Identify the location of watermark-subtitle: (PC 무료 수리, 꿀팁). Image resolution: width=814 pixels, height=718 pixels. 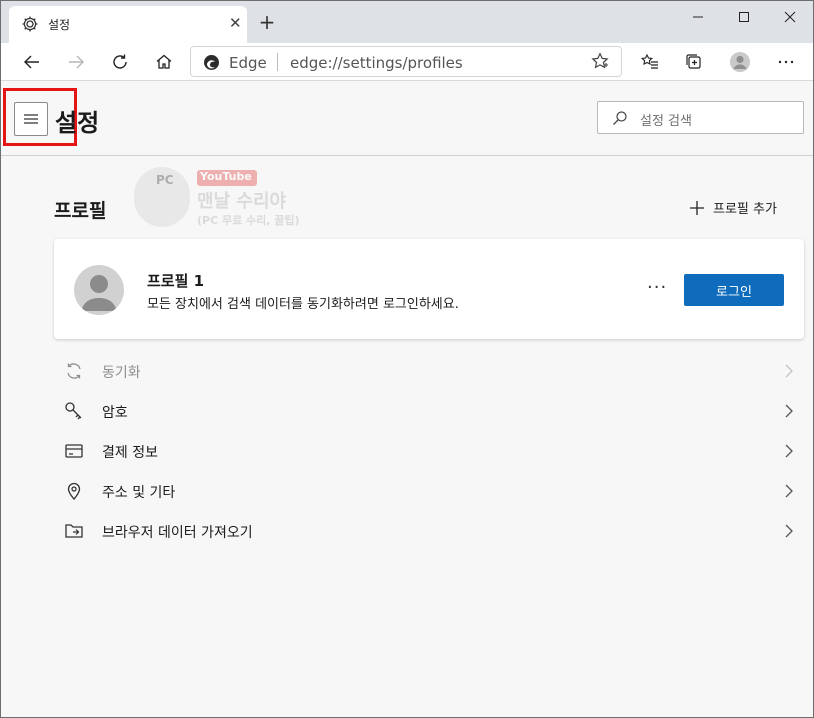
(248, 220).